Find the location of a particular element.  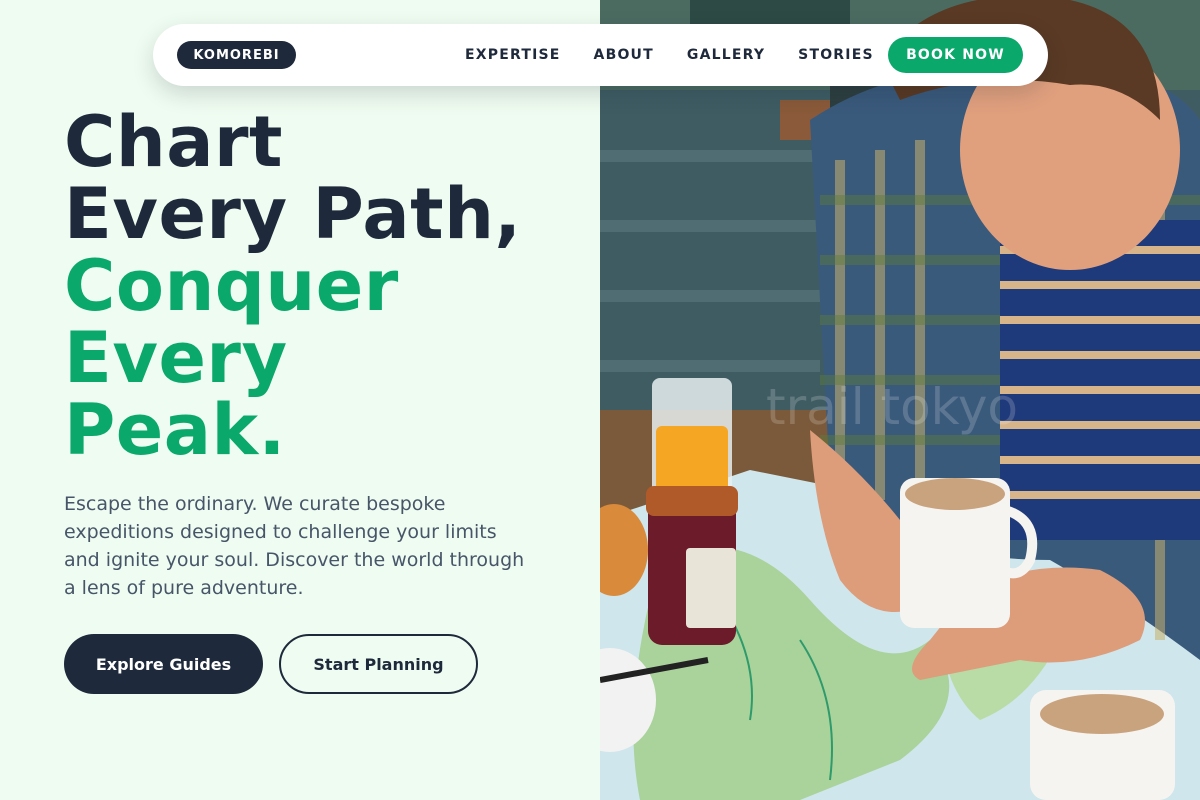

headline-line-accent: Every is located at coordinates (176, 358).